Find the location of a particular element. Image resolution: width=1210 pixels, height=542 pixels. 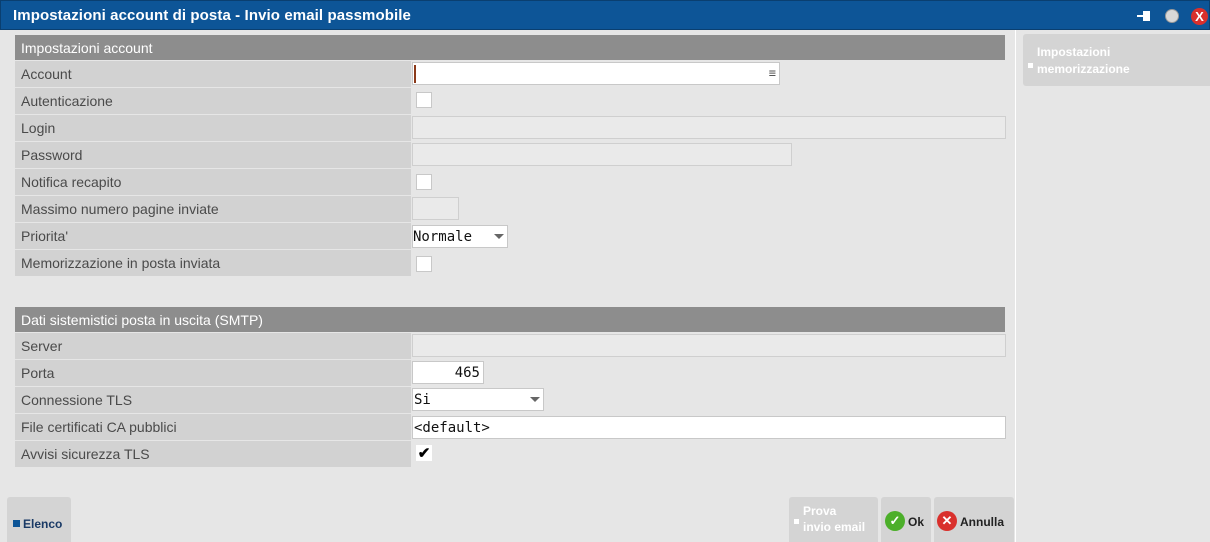

row-server: Server is located at coordinates (213, 346).